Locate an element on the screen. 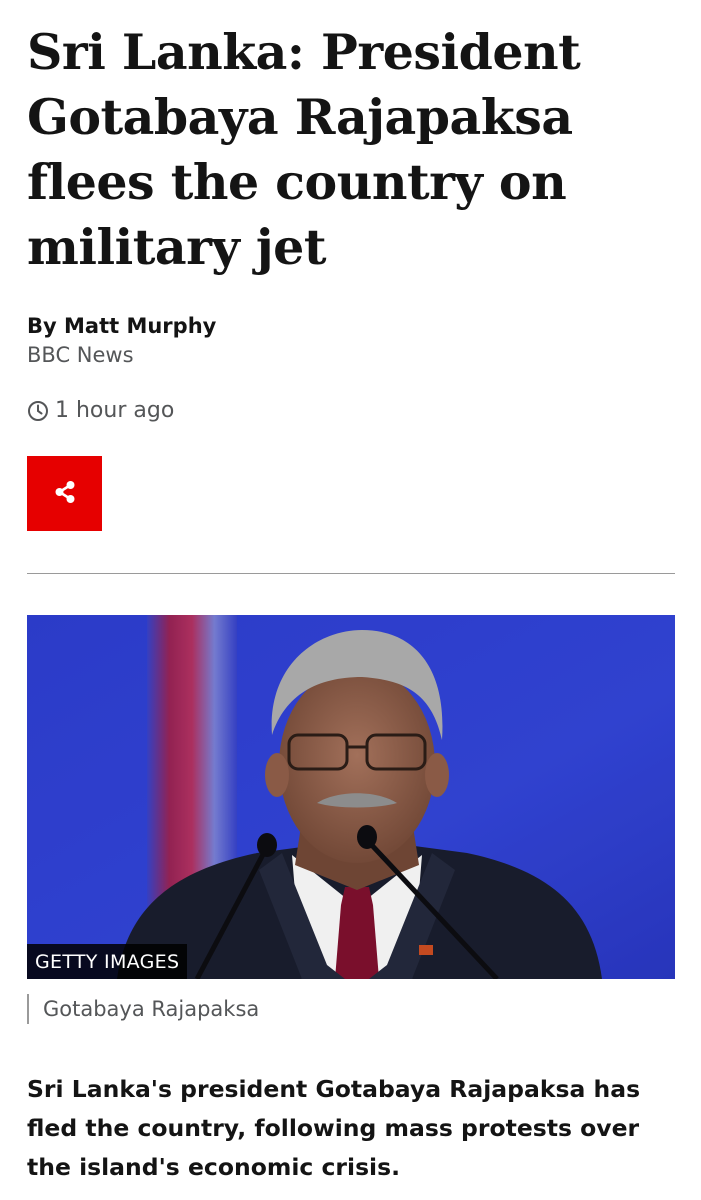 This screenshot has width=701, height=1200. timestamp: 1 hour ago is located at coordinates (100, 410).